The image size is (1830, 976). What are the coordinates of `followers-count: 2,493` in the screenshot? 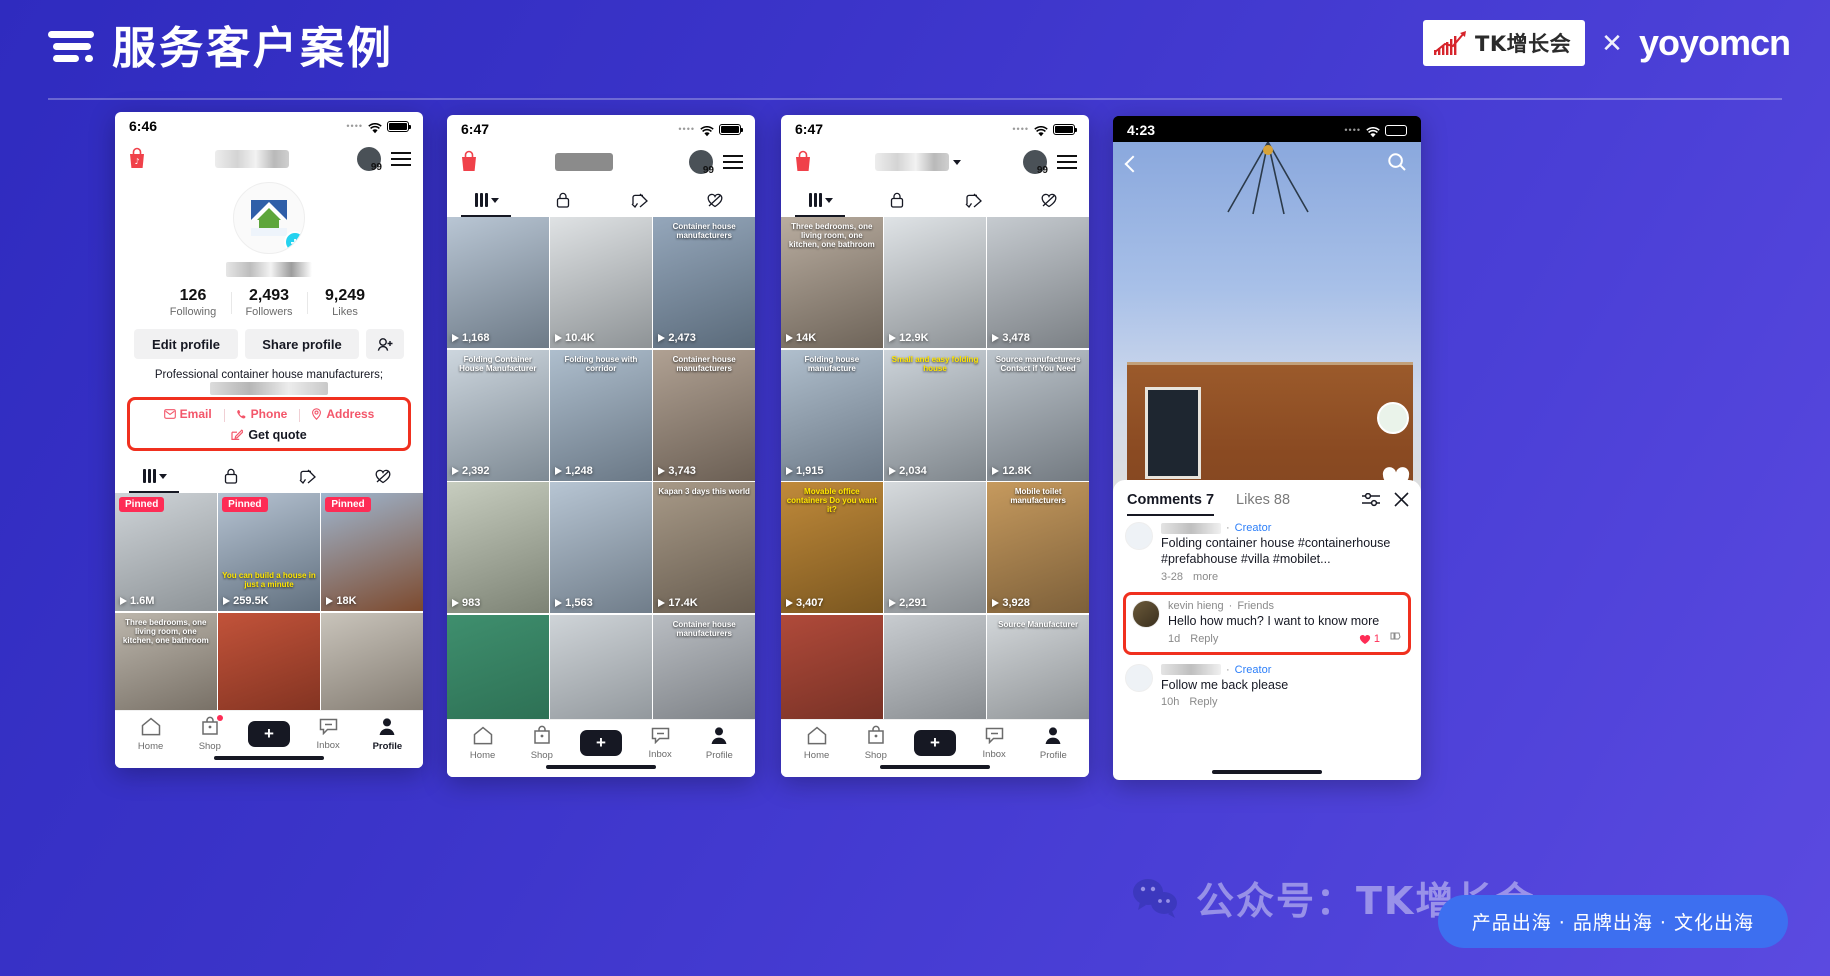 It's located at (269, 295).